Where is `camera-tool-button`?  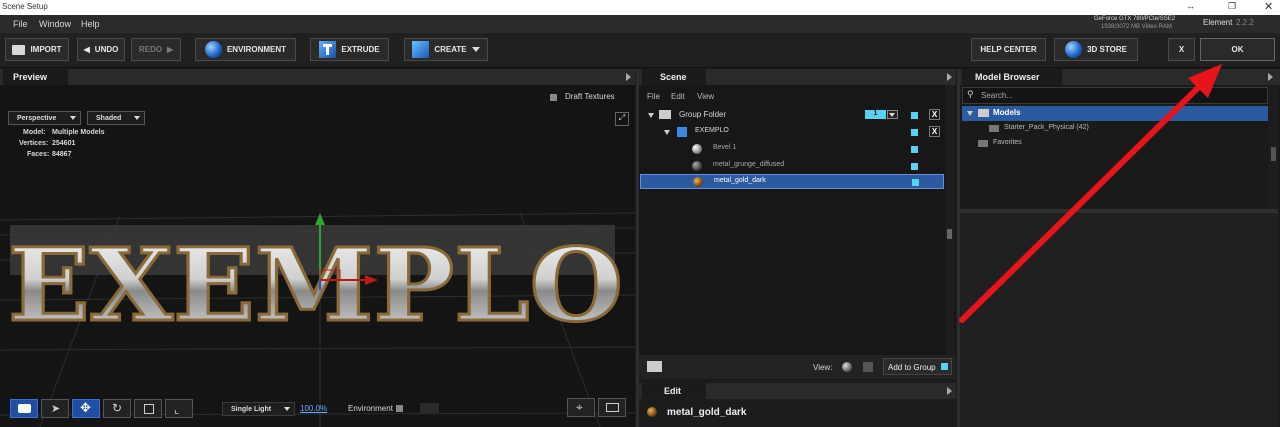
camera-tool-button is located at coordinates (24, 408).